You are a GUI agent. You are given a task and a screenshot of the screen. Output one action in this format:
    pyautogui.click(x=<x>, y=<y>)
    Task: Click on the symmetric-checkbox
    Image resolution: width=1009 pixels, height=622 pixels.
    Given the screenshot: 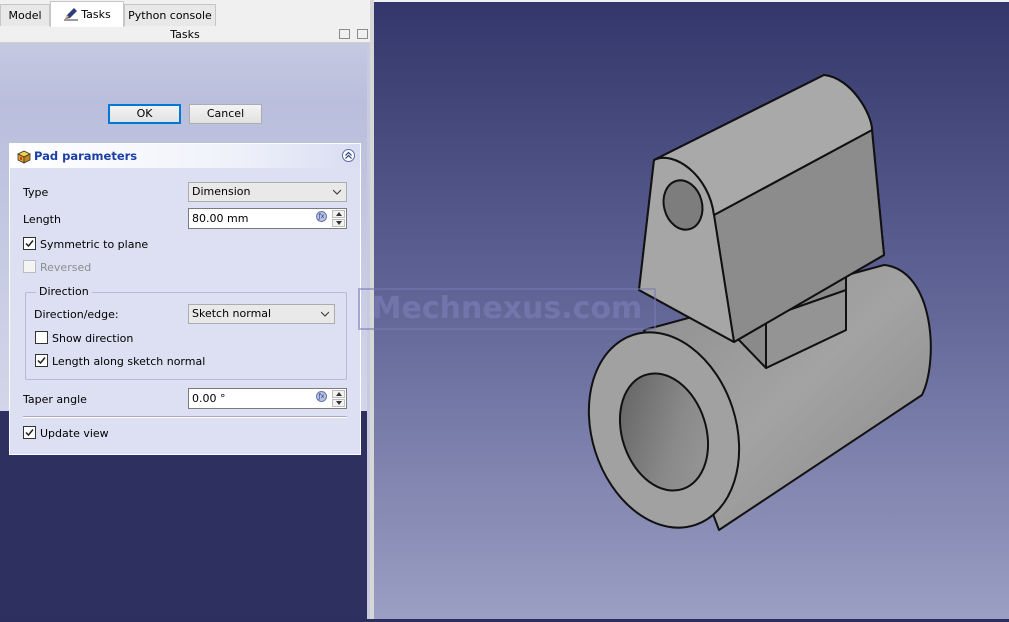 What is the action you would take?
    pyautogui.click(x=29, y=243)
    